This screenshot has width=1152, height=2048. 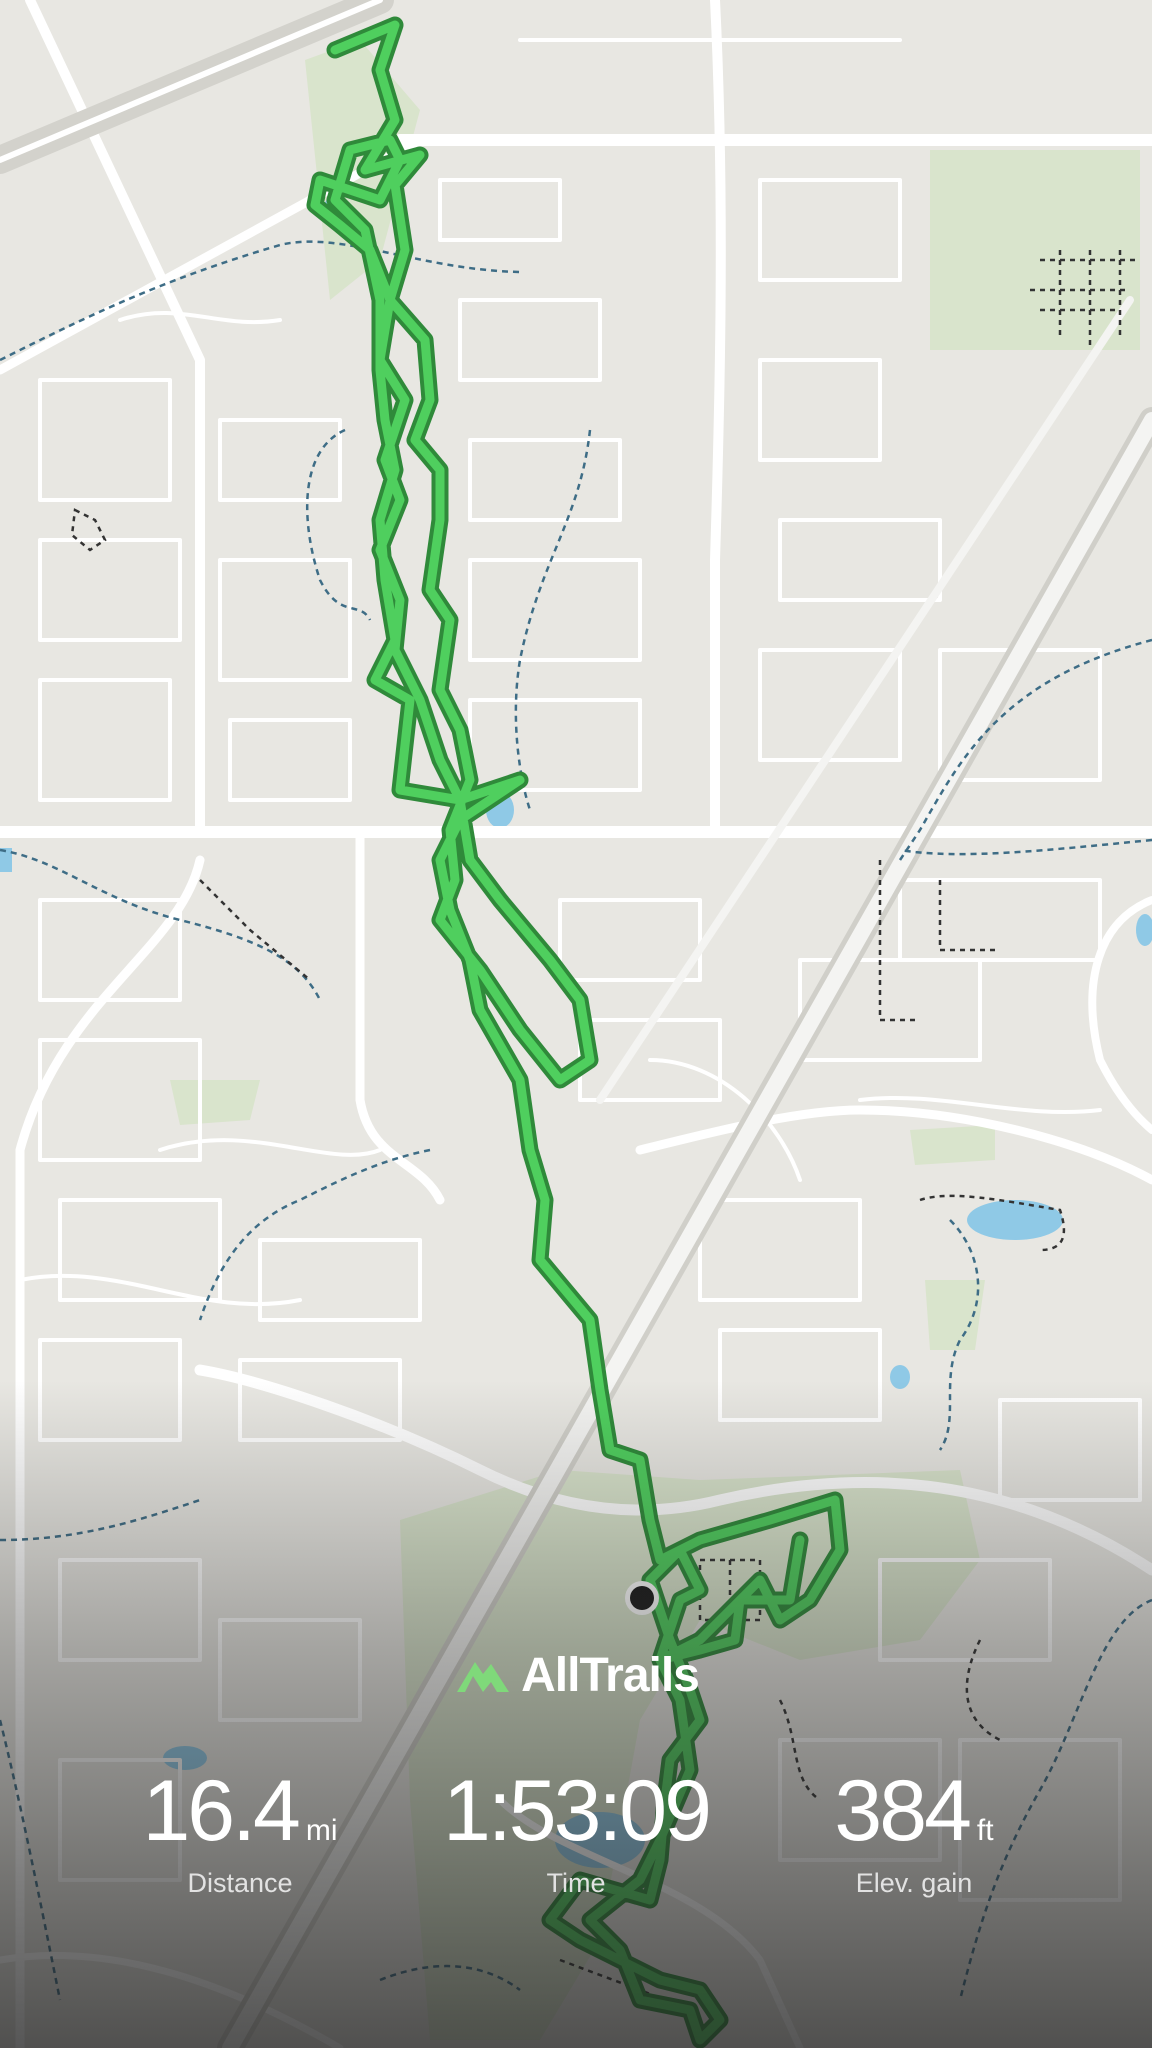 I want to click on elevation-label: Elev. gain, so click(x=914, y=1883).